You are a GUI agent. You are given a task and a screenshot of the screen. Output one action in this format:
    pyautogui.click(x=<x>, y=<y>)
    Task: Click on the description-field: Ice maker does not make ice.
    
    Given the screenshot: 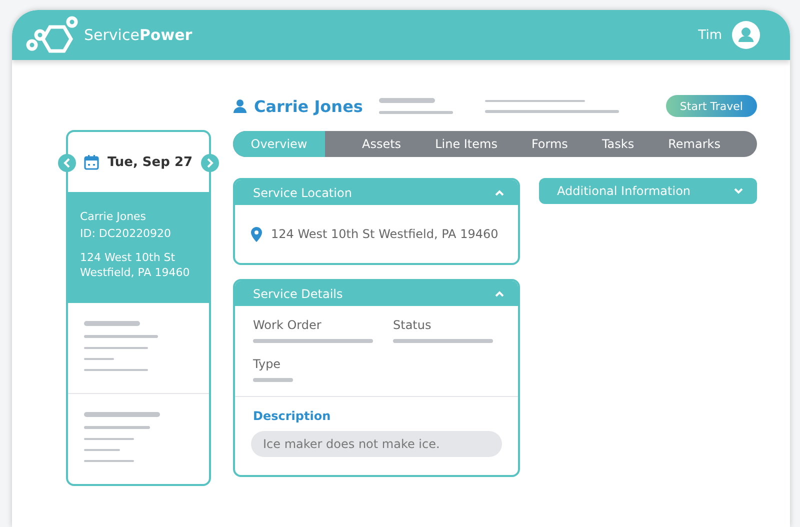 What is the action you would take?
    pyautogui.click(x=376, y=444)
    